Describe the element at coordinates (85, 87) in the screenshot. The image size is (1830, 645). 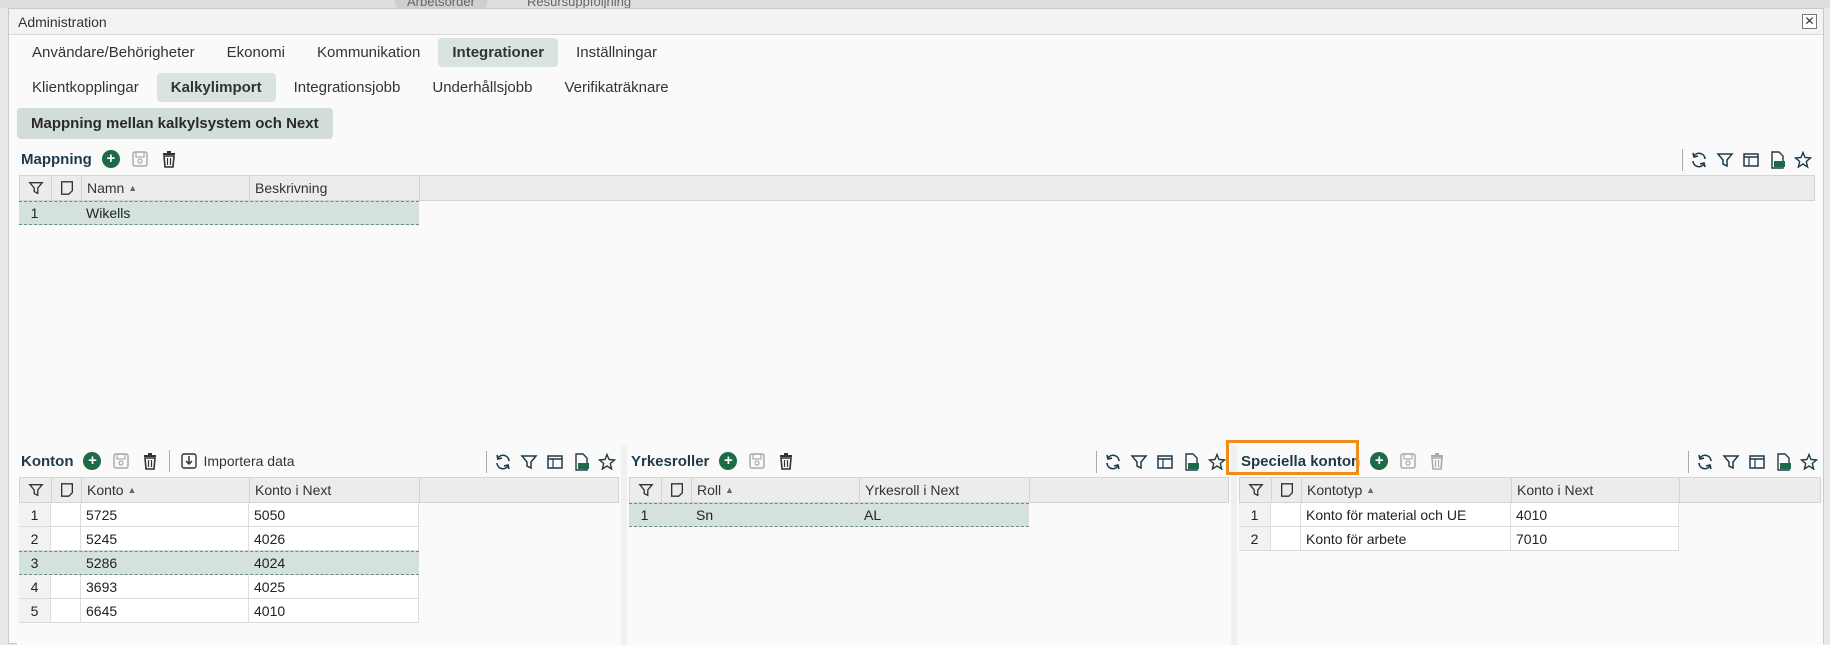
I see `tab-klientkopplingar: Klientkopplingar` at that location.